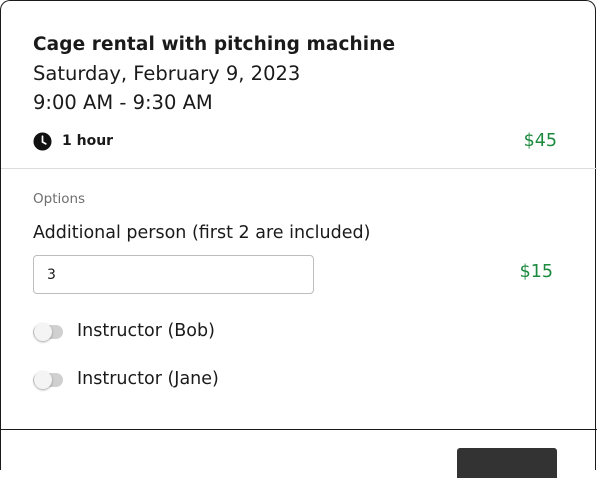 The image size is (598, 478). What do you see at coordinates (299, 429) in the screenshot?
I see `footer-divider` at bounding box center [299, 429].